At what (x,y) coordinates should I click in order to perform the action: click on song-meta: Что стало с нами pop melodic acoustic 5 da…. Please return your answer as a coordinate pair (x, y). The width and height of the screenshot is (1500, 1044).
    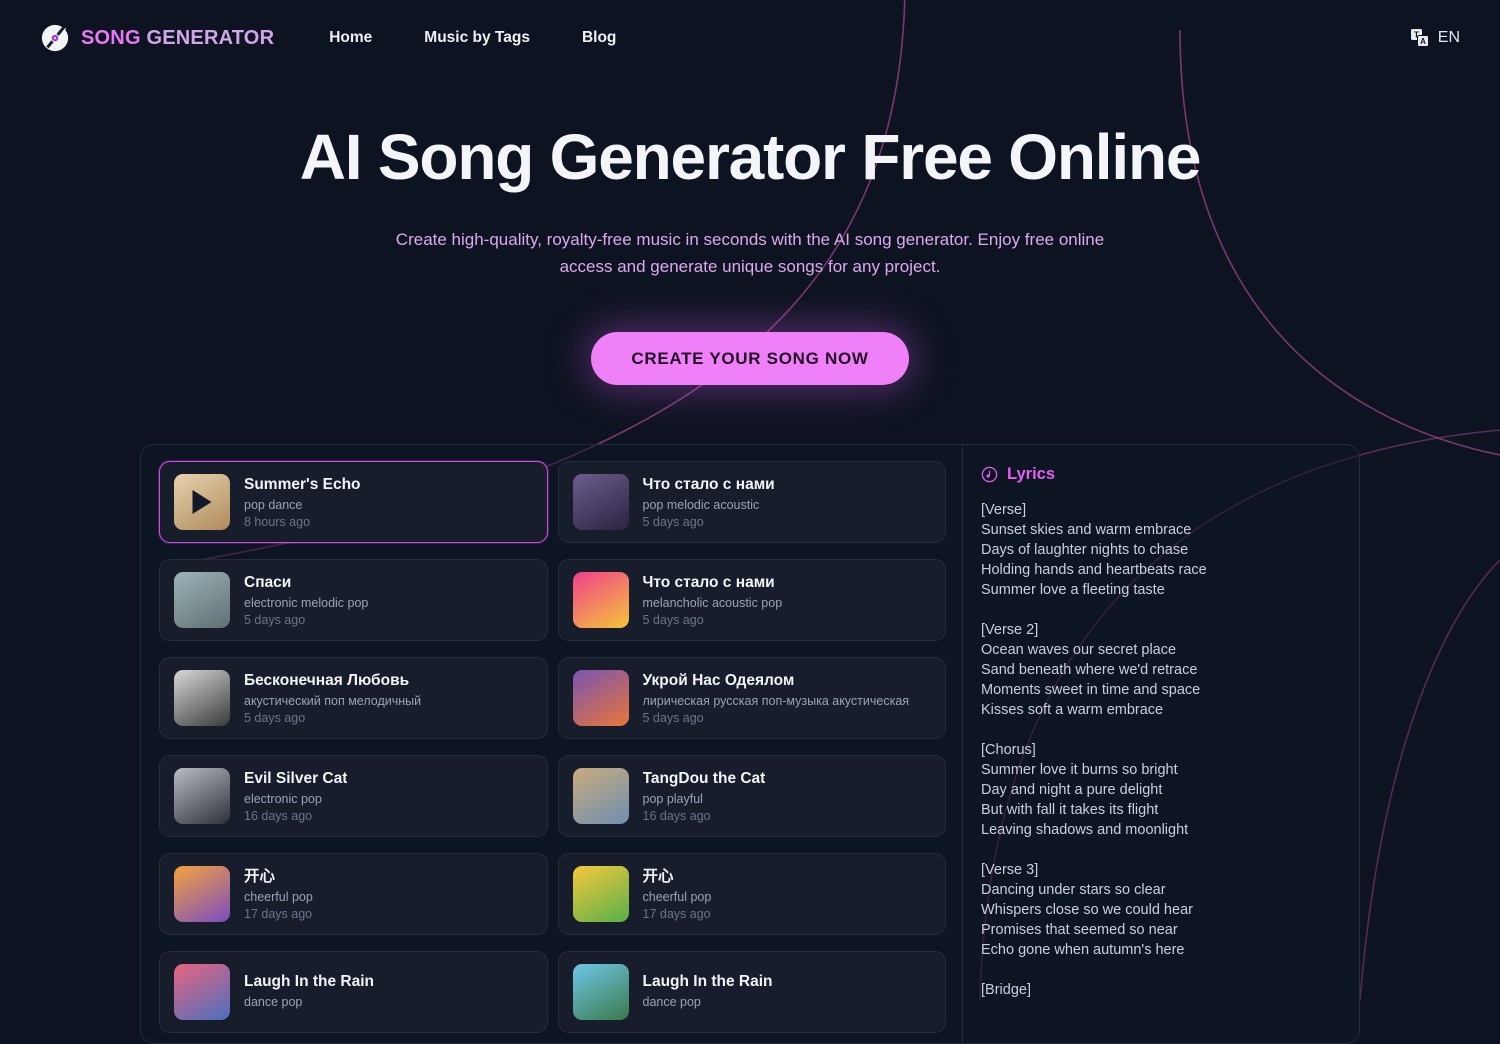
    Looking at the image, I should click on (709, 501).